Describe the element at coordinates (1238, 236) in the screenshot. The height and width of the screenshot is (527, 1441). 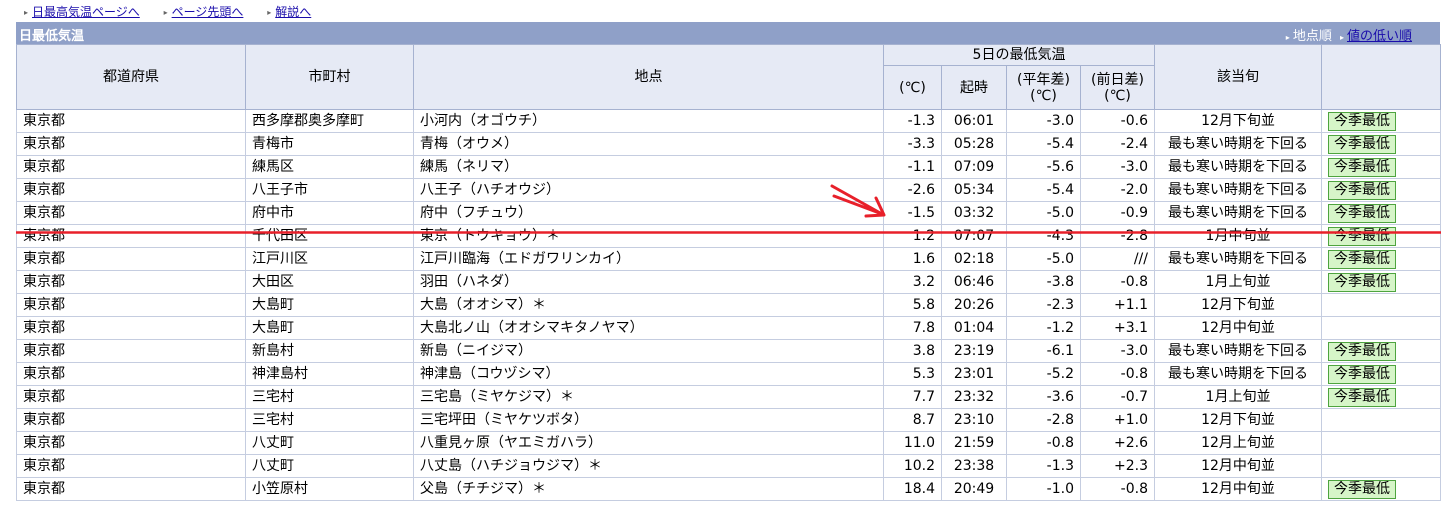
I see `cell-period: 1月中旬並` at that location.